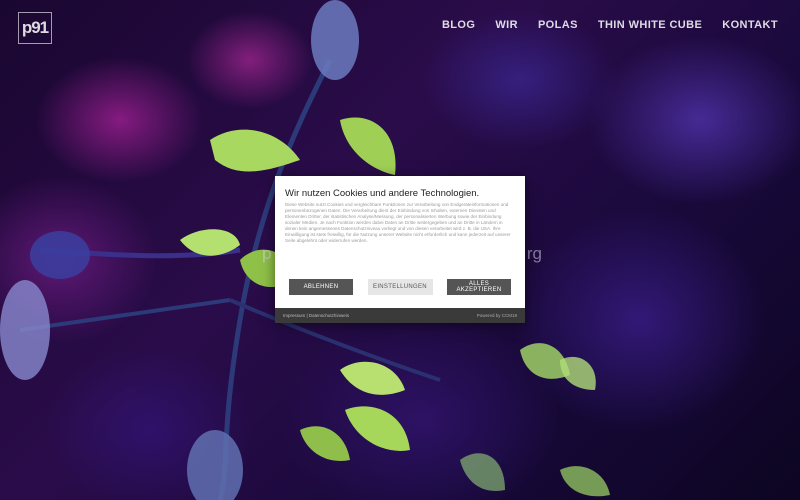  I want to click on hero-text-right: rg, so click(534, 253).